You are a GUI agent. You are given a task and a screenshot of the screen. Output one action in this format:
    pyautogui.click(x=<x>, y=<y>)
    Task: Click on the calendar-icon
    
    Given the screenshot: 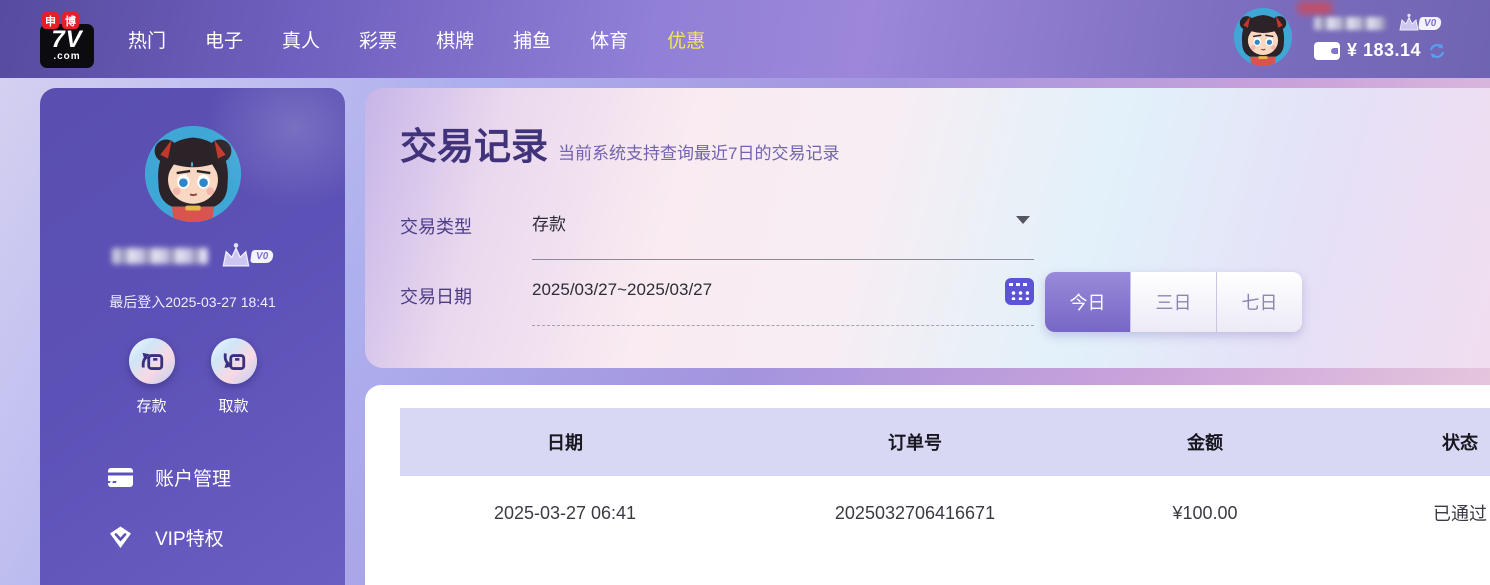 What is the action you would take?
    pyautogui.click(x=1019, y=291)
    